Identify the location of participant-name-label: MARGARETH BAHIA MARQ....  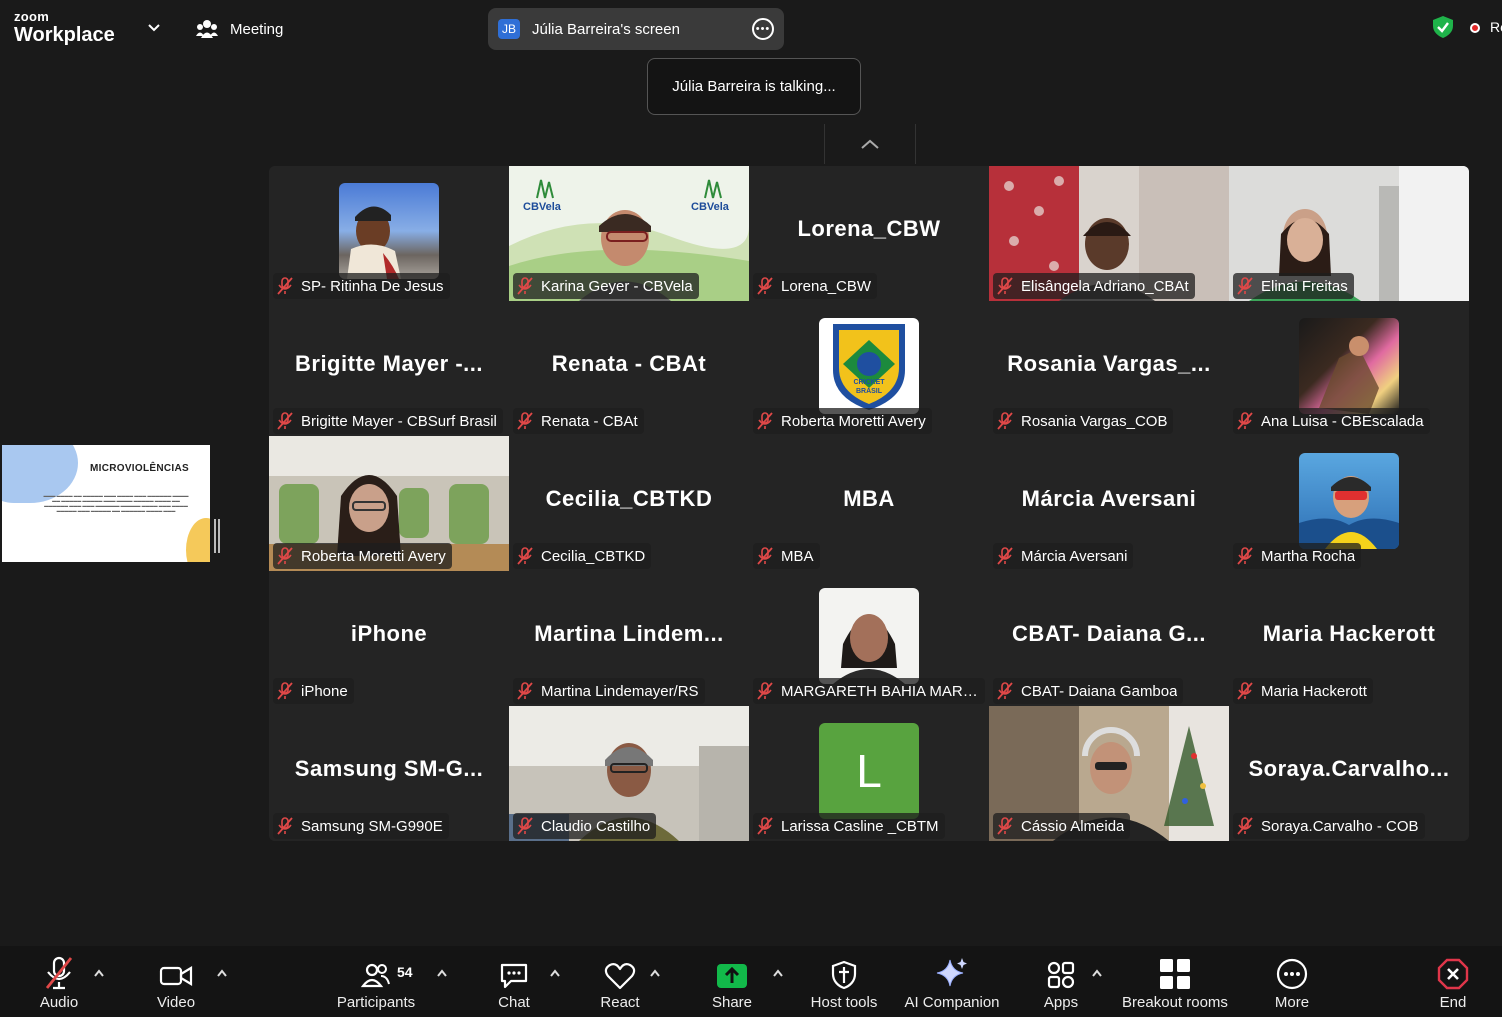
(869, 691).